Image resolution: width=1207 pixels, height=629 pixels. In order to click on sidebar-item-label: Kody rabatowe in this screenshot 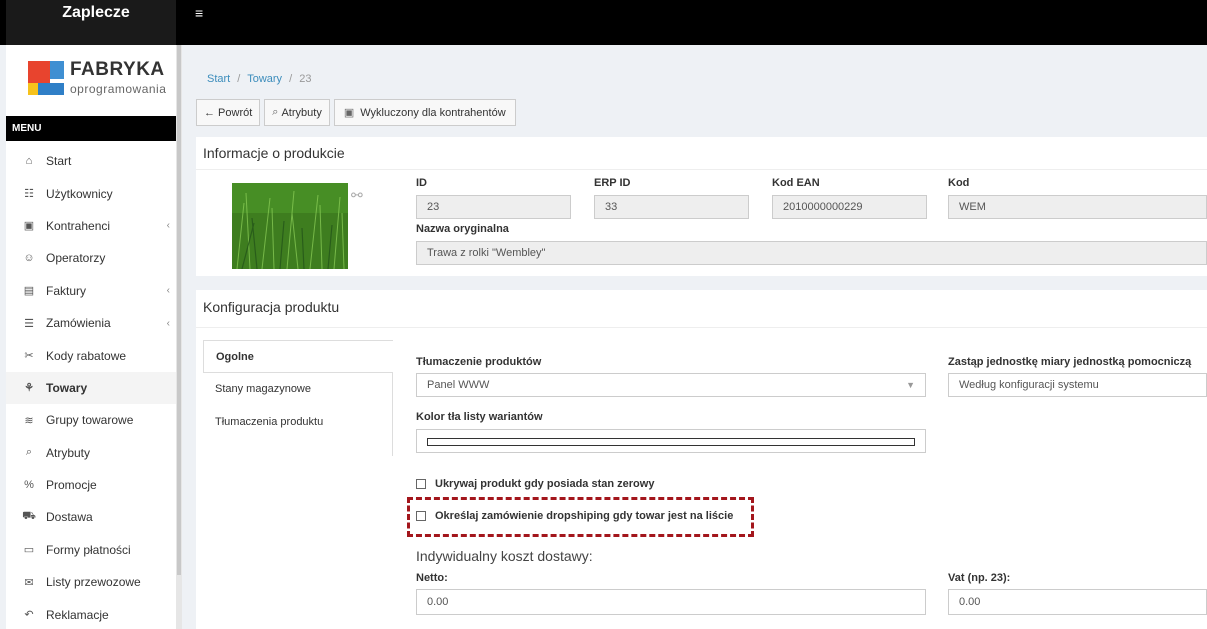, I will do `click(86, 355)`.